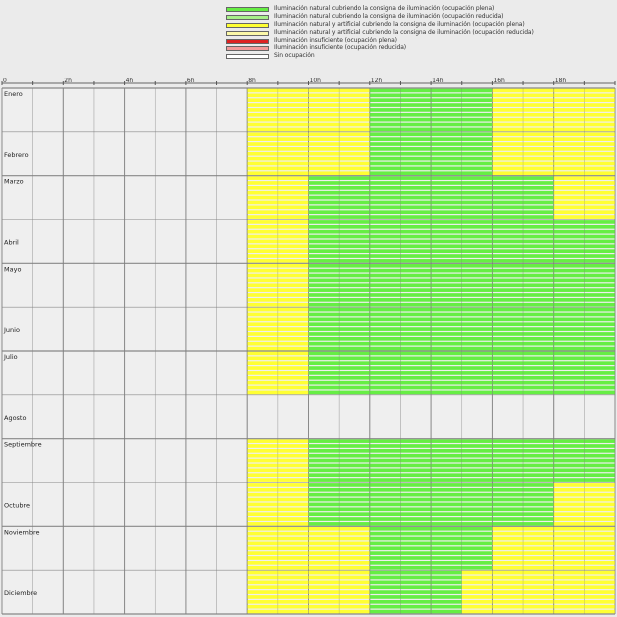 Image resolution: width=617 pixels, height=617 pixels. What do you see at coordinates (377, 81) in the screenshot?
I see `x-tick-label: 12h` at bounding box center [377, 81].